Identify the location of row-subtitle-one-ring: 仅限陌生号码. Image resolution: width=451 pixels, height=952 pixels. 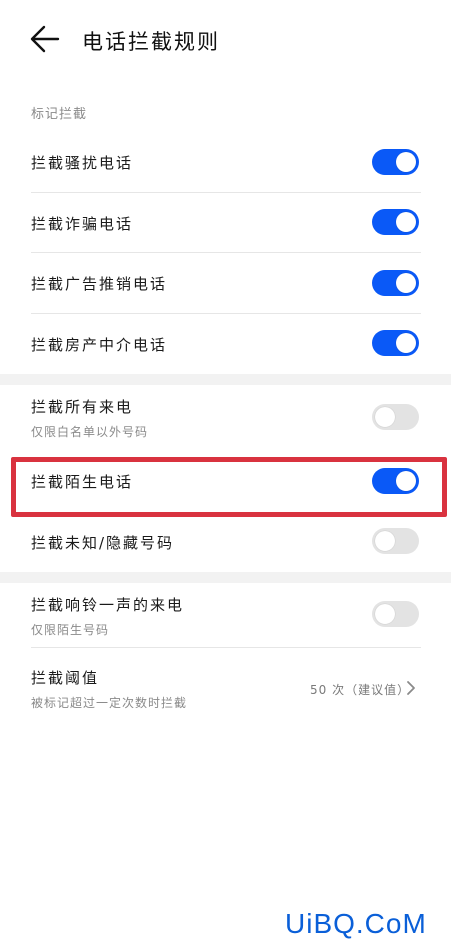
(70, 630).